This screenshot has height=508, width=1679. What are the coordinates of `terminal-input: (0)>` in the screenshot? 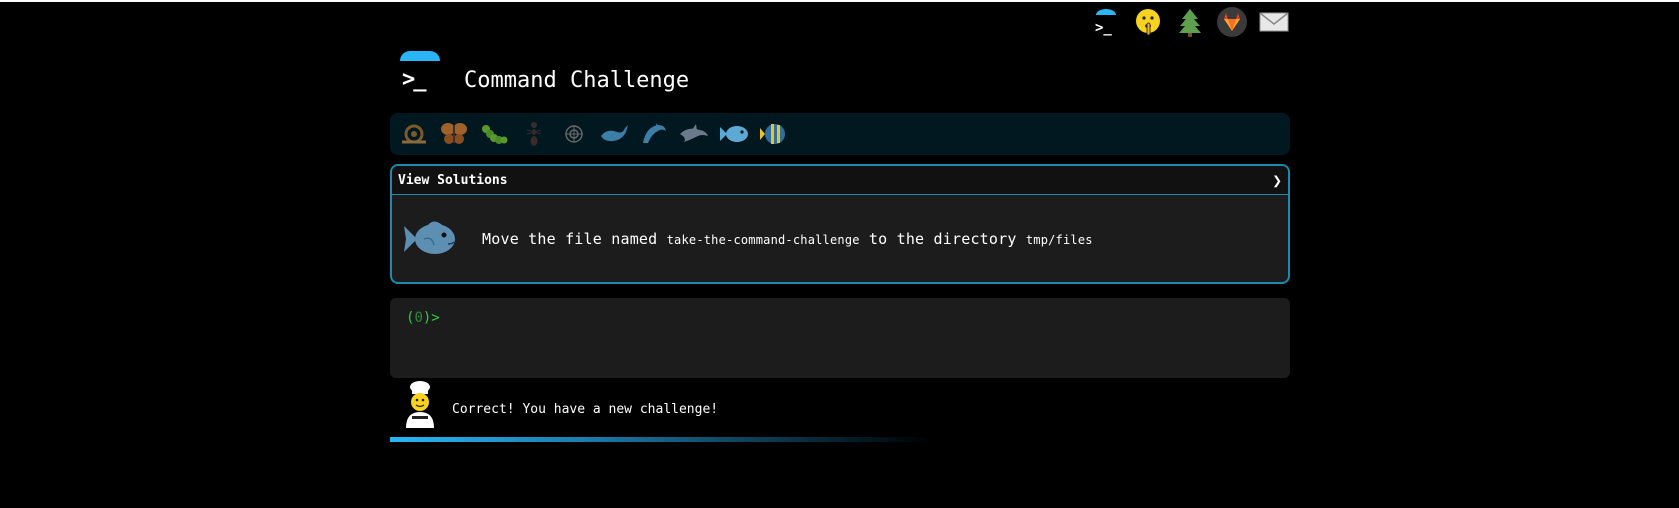 It's located at (840, 338).